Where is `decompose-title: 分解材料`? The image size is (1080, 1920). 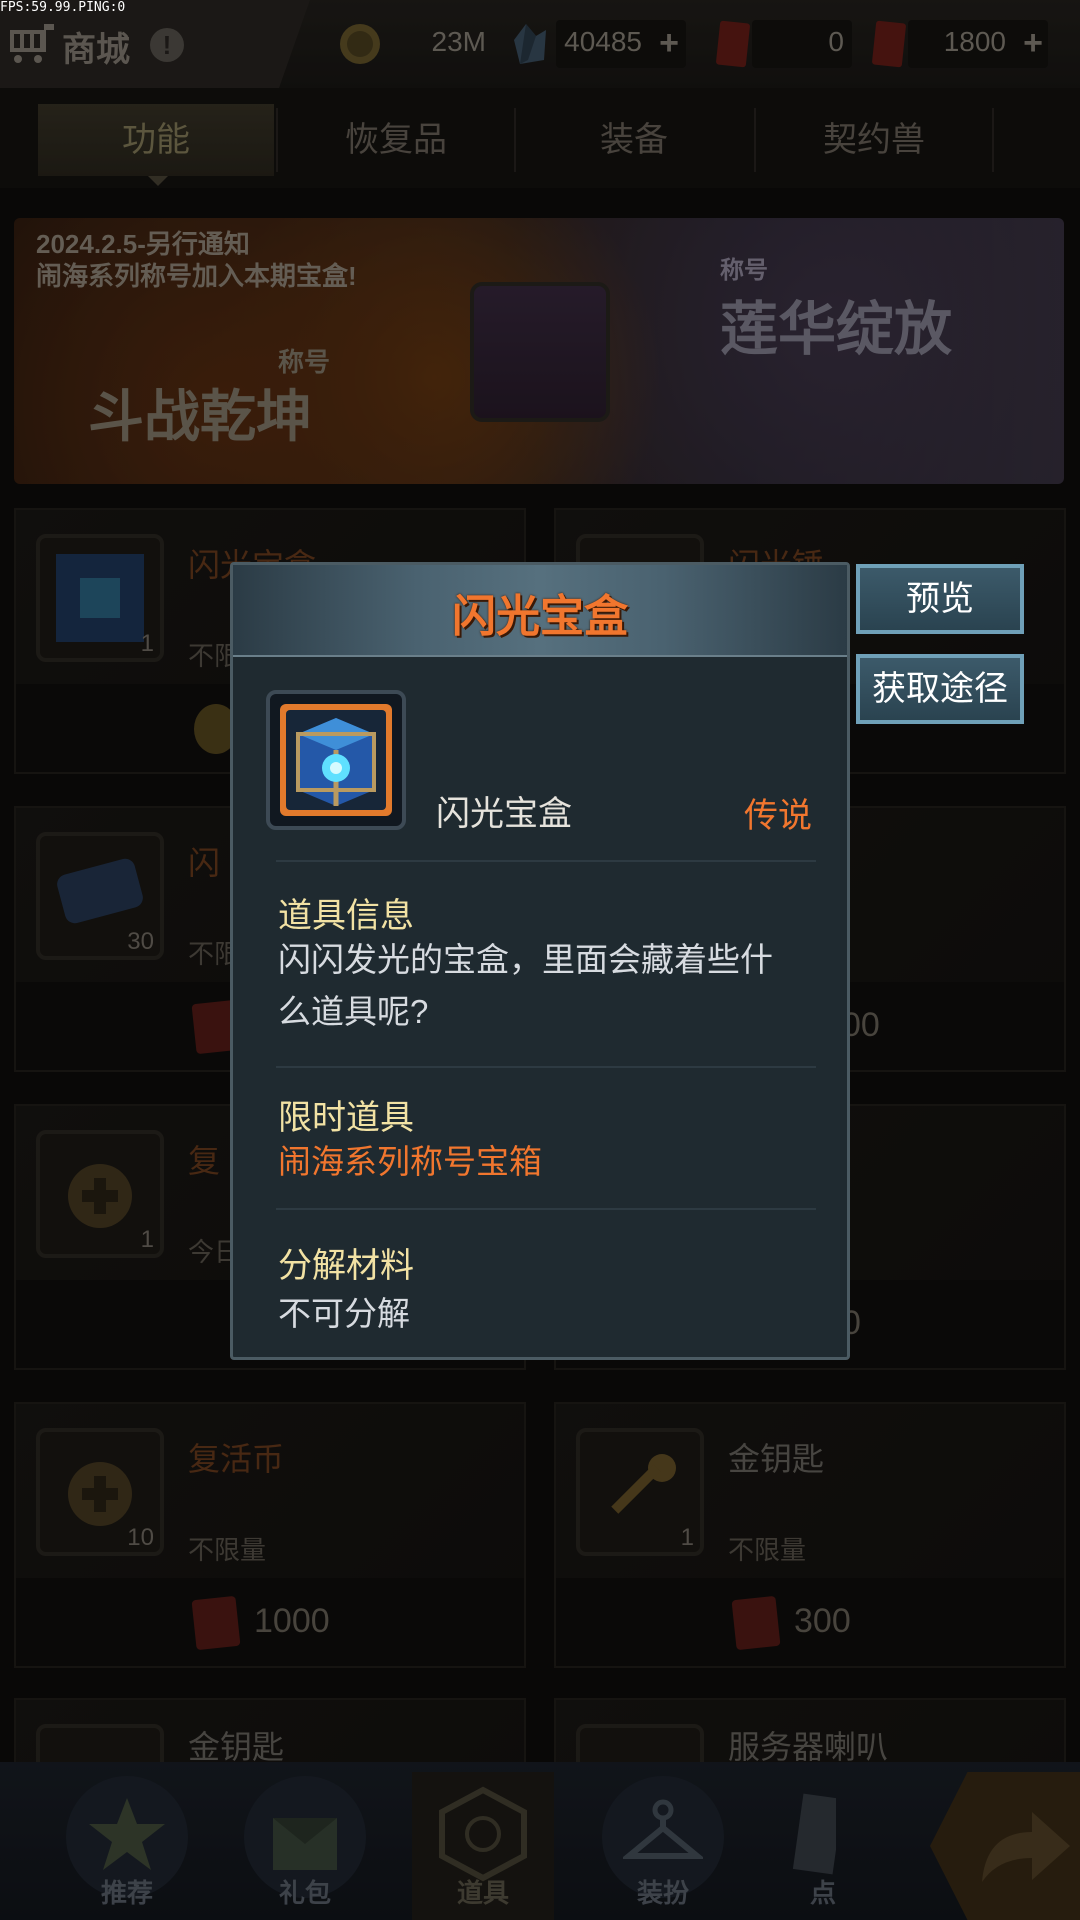 decompose-title: 分解材料 is located at coordinates (346, 1266).